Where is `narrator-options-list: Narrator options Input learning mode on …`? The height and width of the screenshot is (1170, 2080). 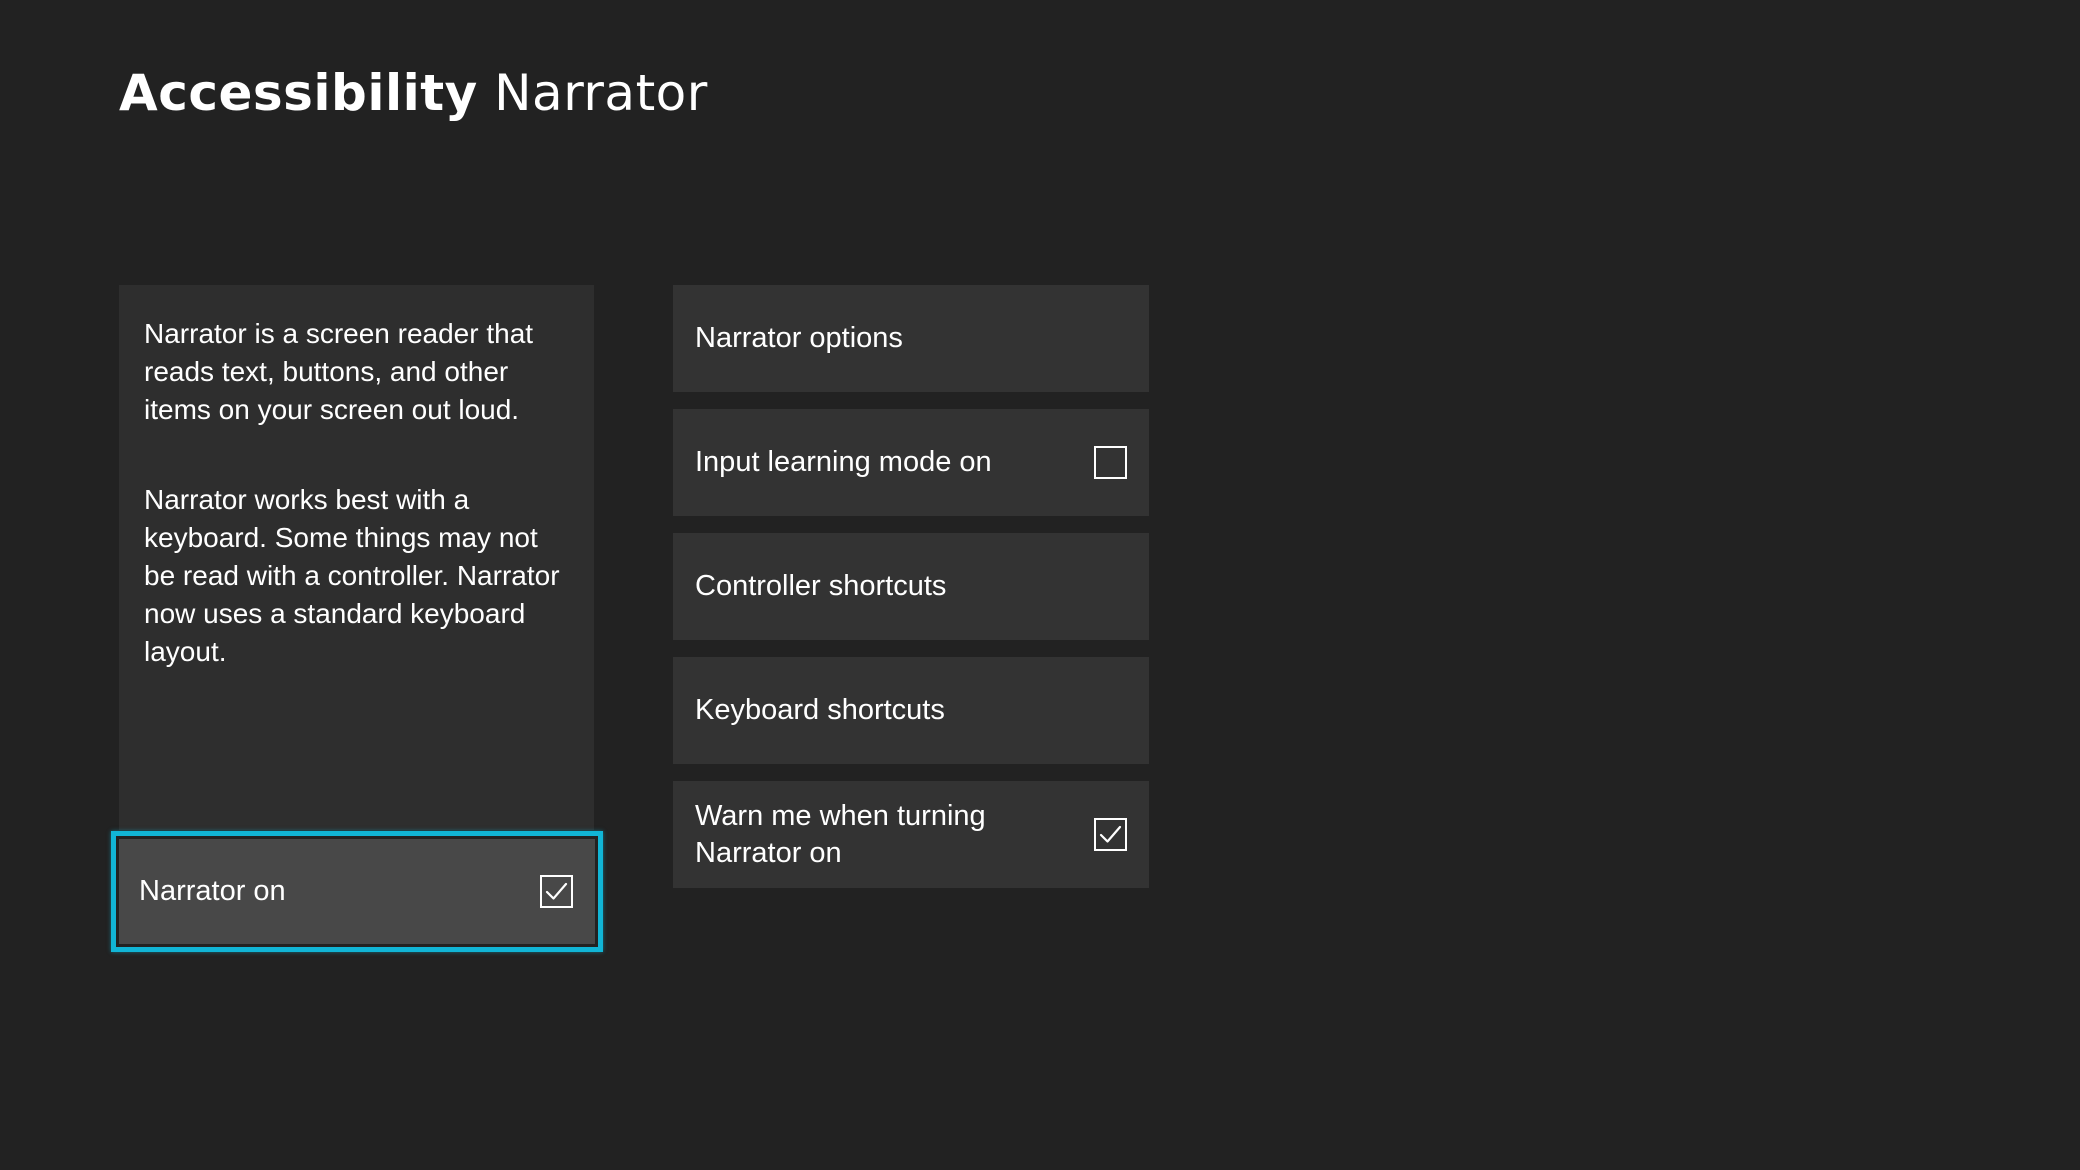
narrator-options-list: Narrator options Input learning mode on … is located at coordinates (911, 586).